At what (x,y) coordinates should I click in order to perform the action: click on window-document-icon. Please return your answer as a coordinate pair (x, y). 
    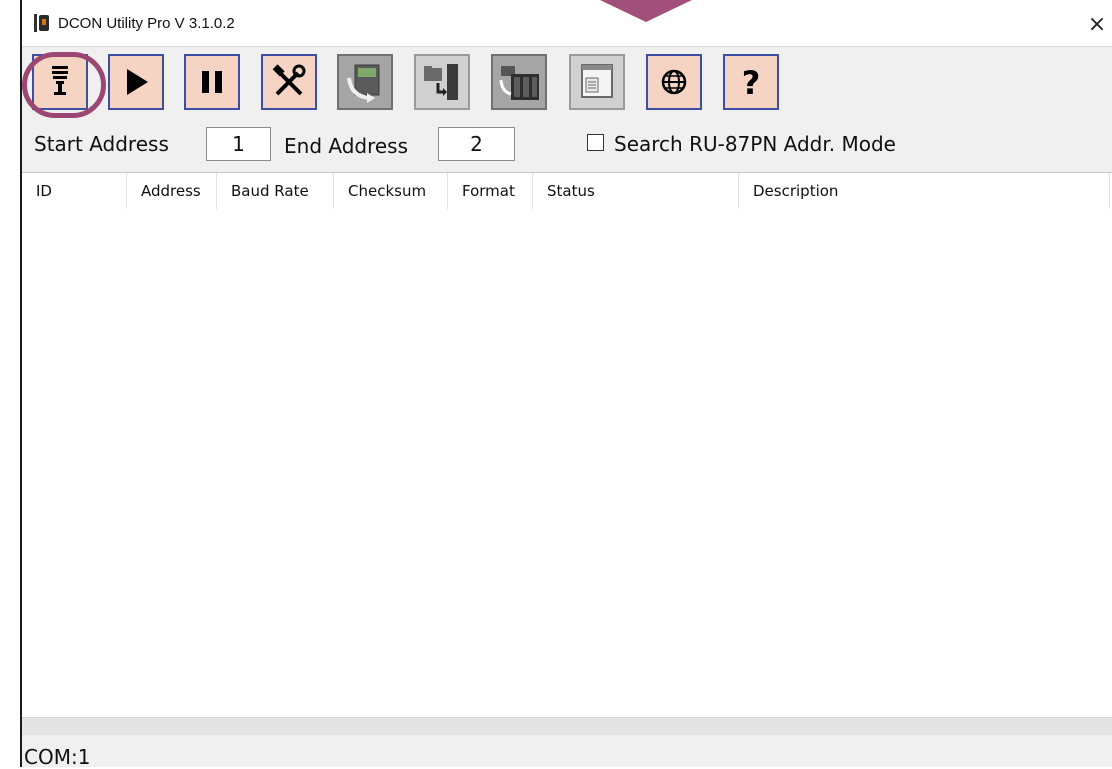
    Looking at the image, I should click on (597, 81).